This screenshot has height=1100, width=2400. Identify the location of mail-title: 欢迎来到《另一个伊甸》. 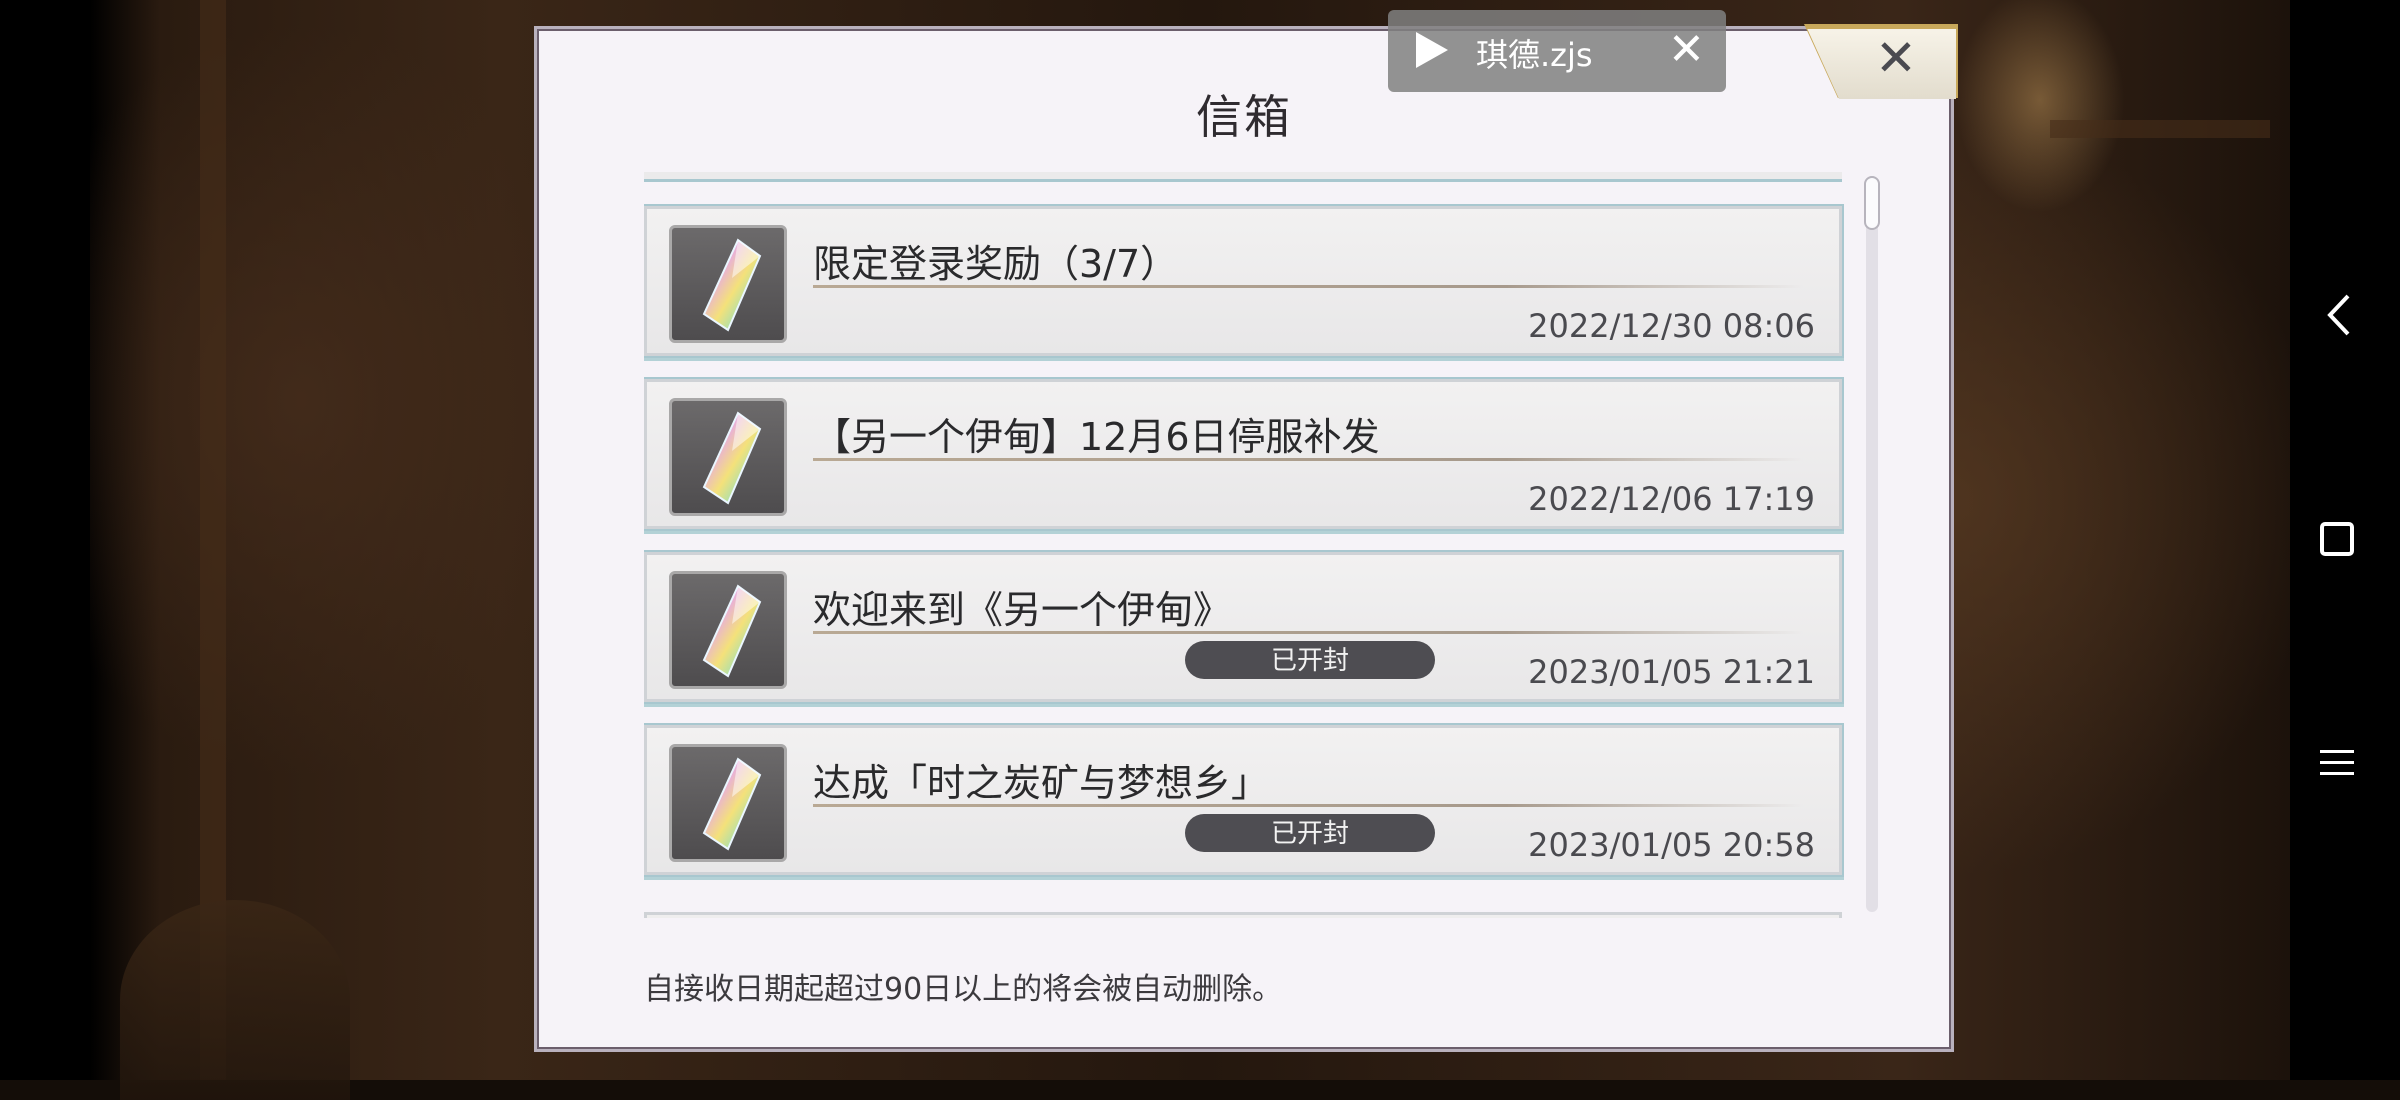
(1022, 610).